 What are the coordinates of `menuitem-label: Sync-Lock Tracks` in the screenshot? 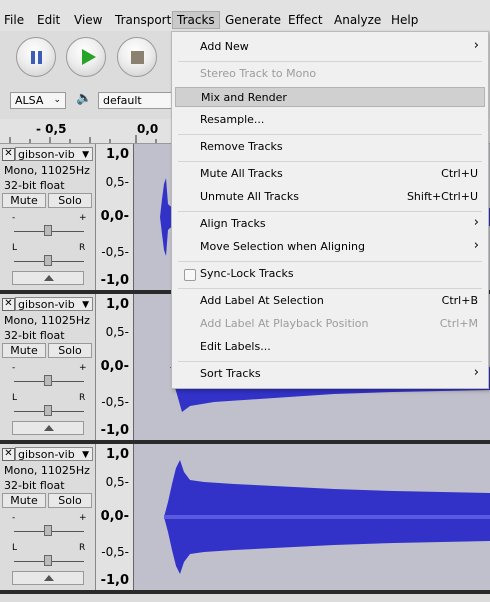 It's located at (247, 273).